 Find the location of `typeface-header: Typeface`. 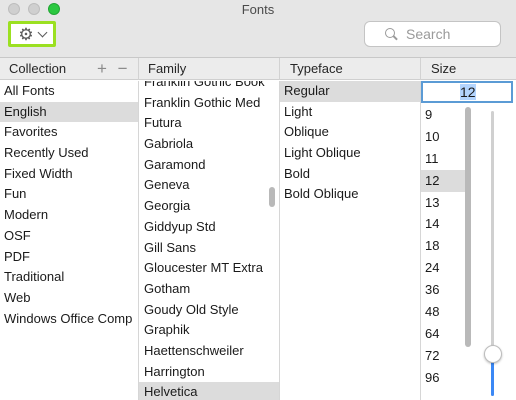

typeface-header: Typeface is located at coordinates (350, 69).